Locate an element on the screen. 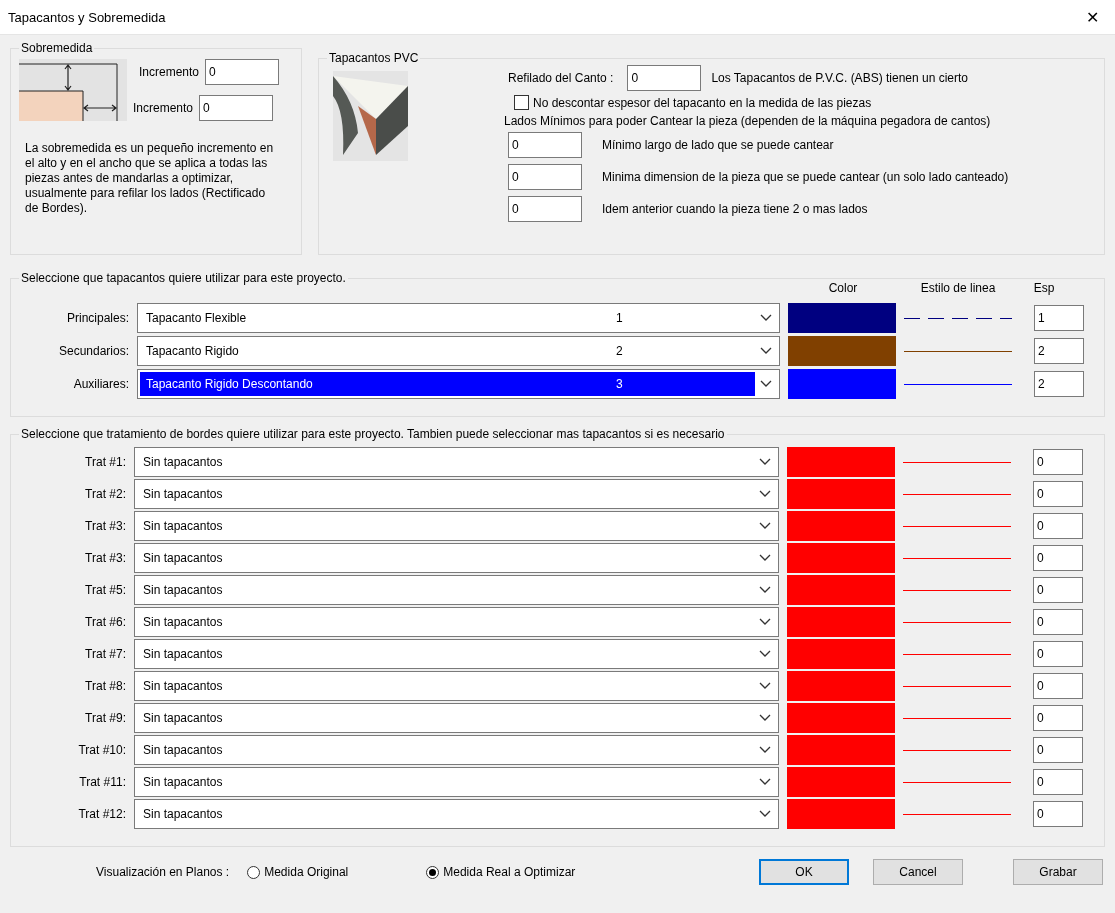 The image size is (1115, 913). field-label: Visualización en Planos : is located at coordinates (163, 872).